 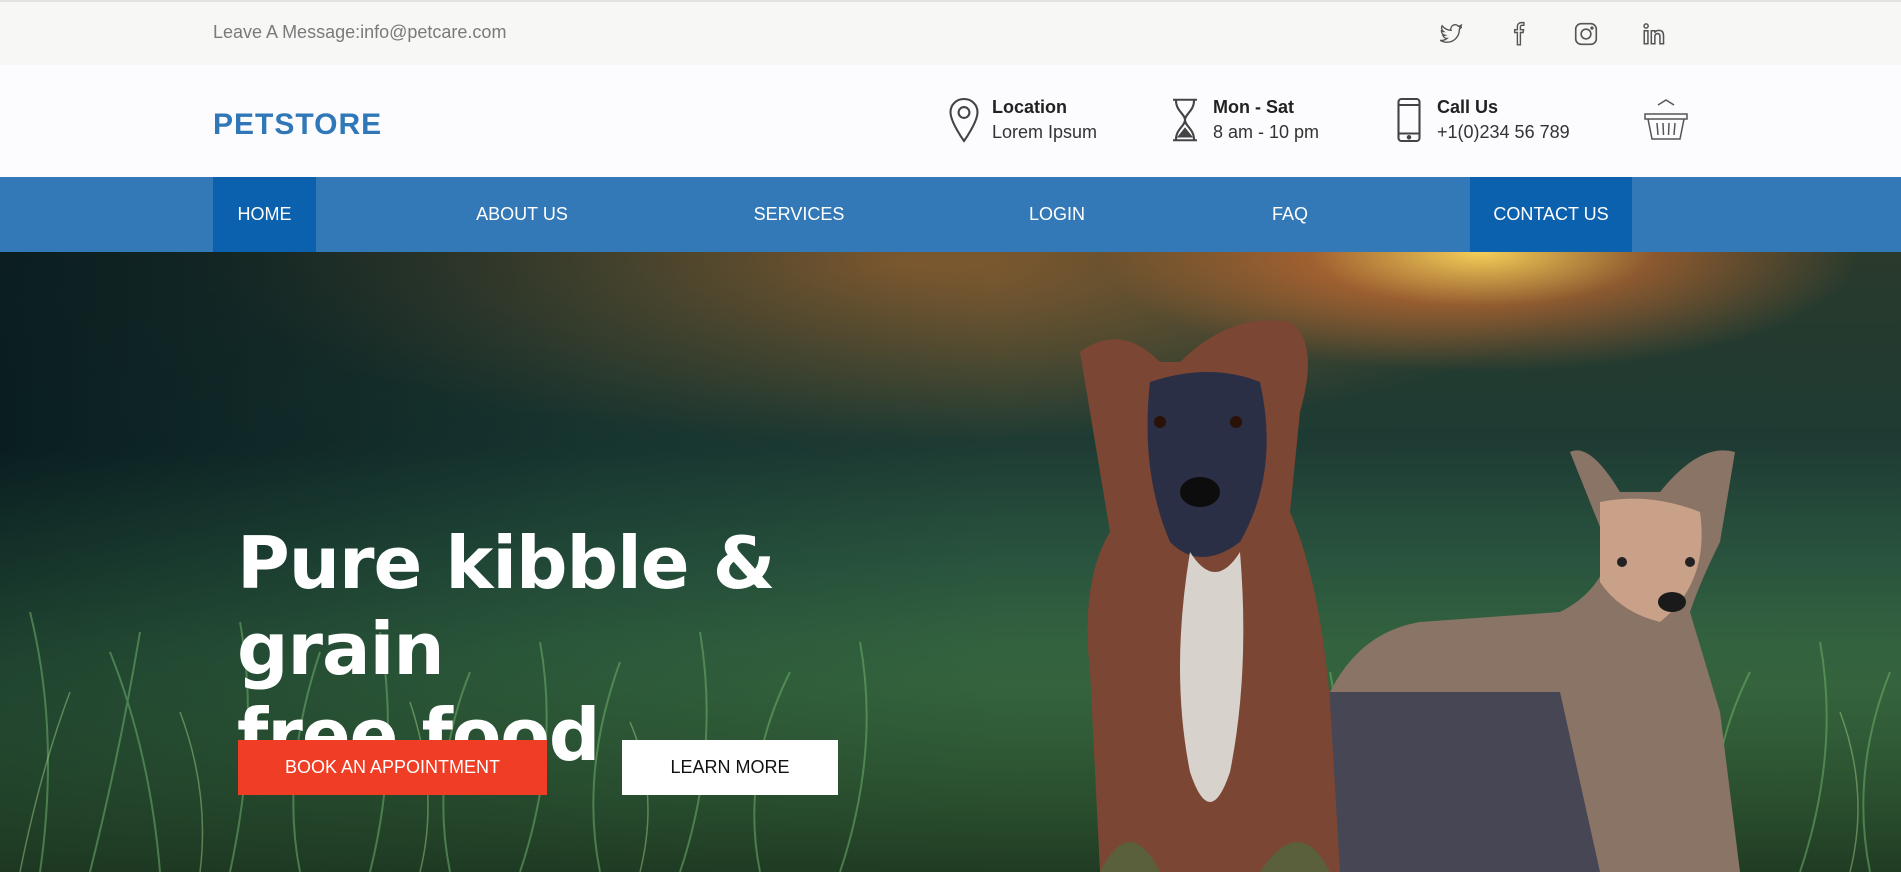 I want to click on instagram-link, so click(x=1586, y=34).